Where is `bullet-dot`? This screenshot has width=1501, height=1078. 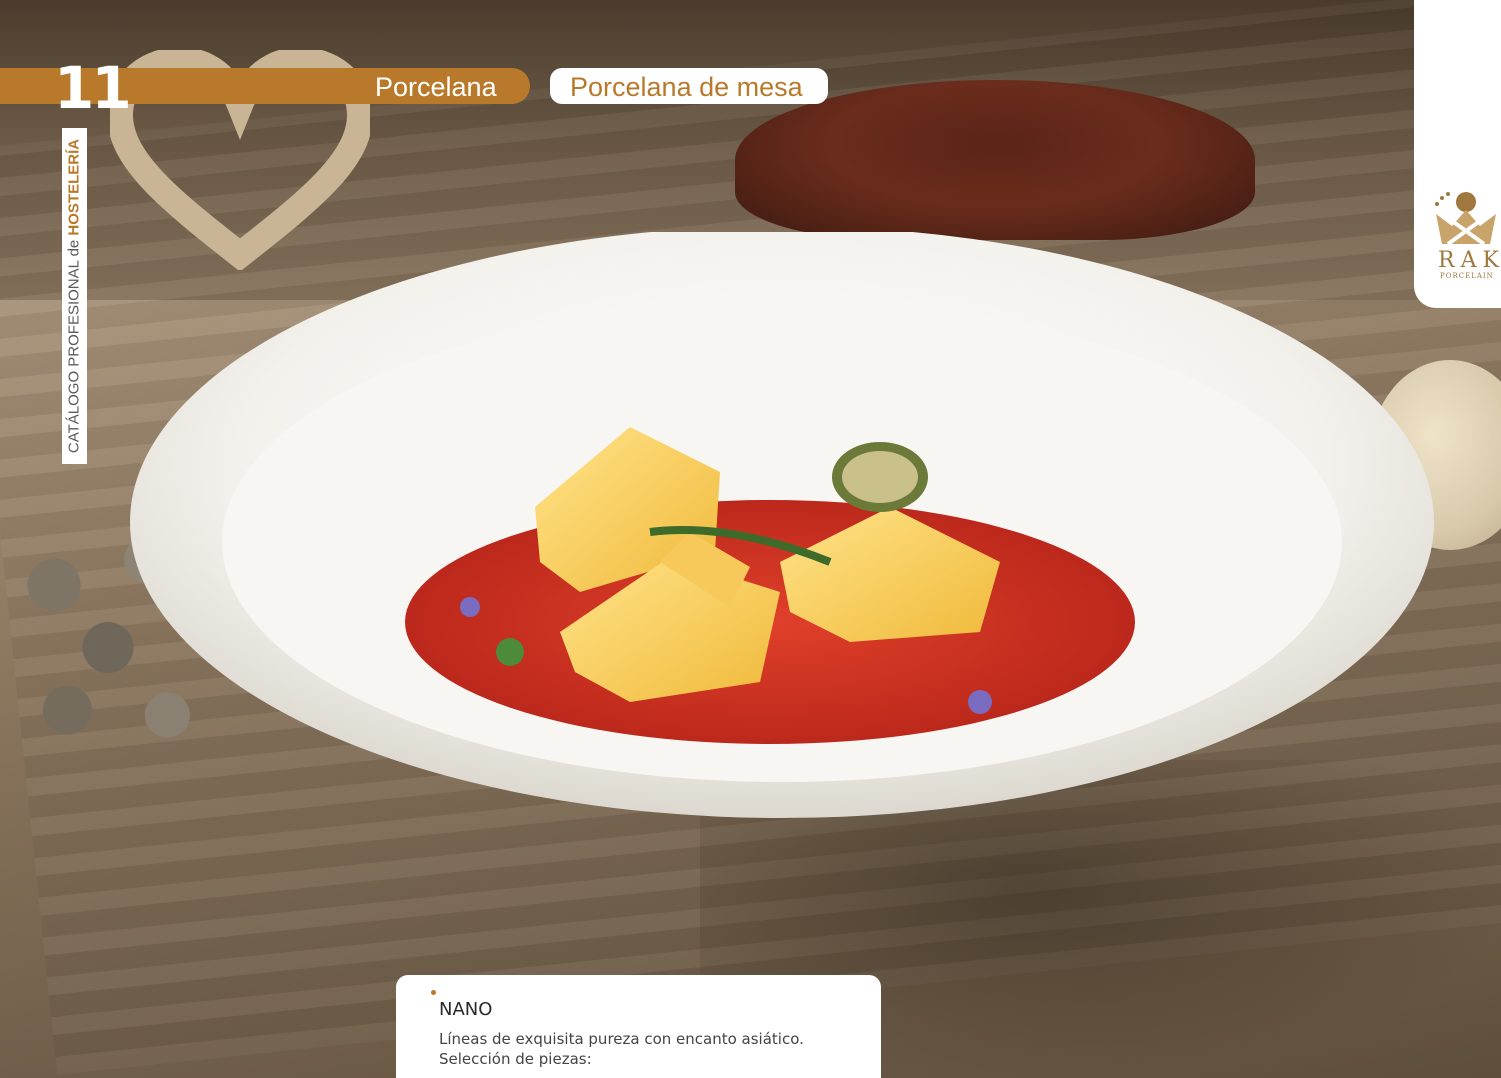 bullet-dot is located at coordinates (433, 992).